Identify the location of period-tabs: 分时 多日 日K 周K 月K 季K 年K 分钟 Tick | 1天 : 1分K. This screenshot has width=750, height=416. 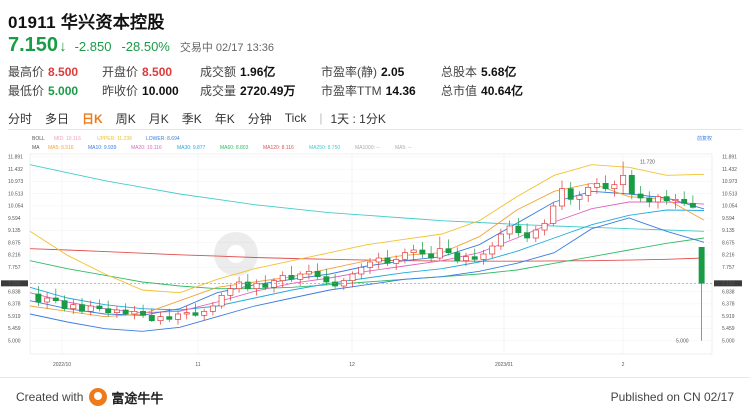
(375, 118).